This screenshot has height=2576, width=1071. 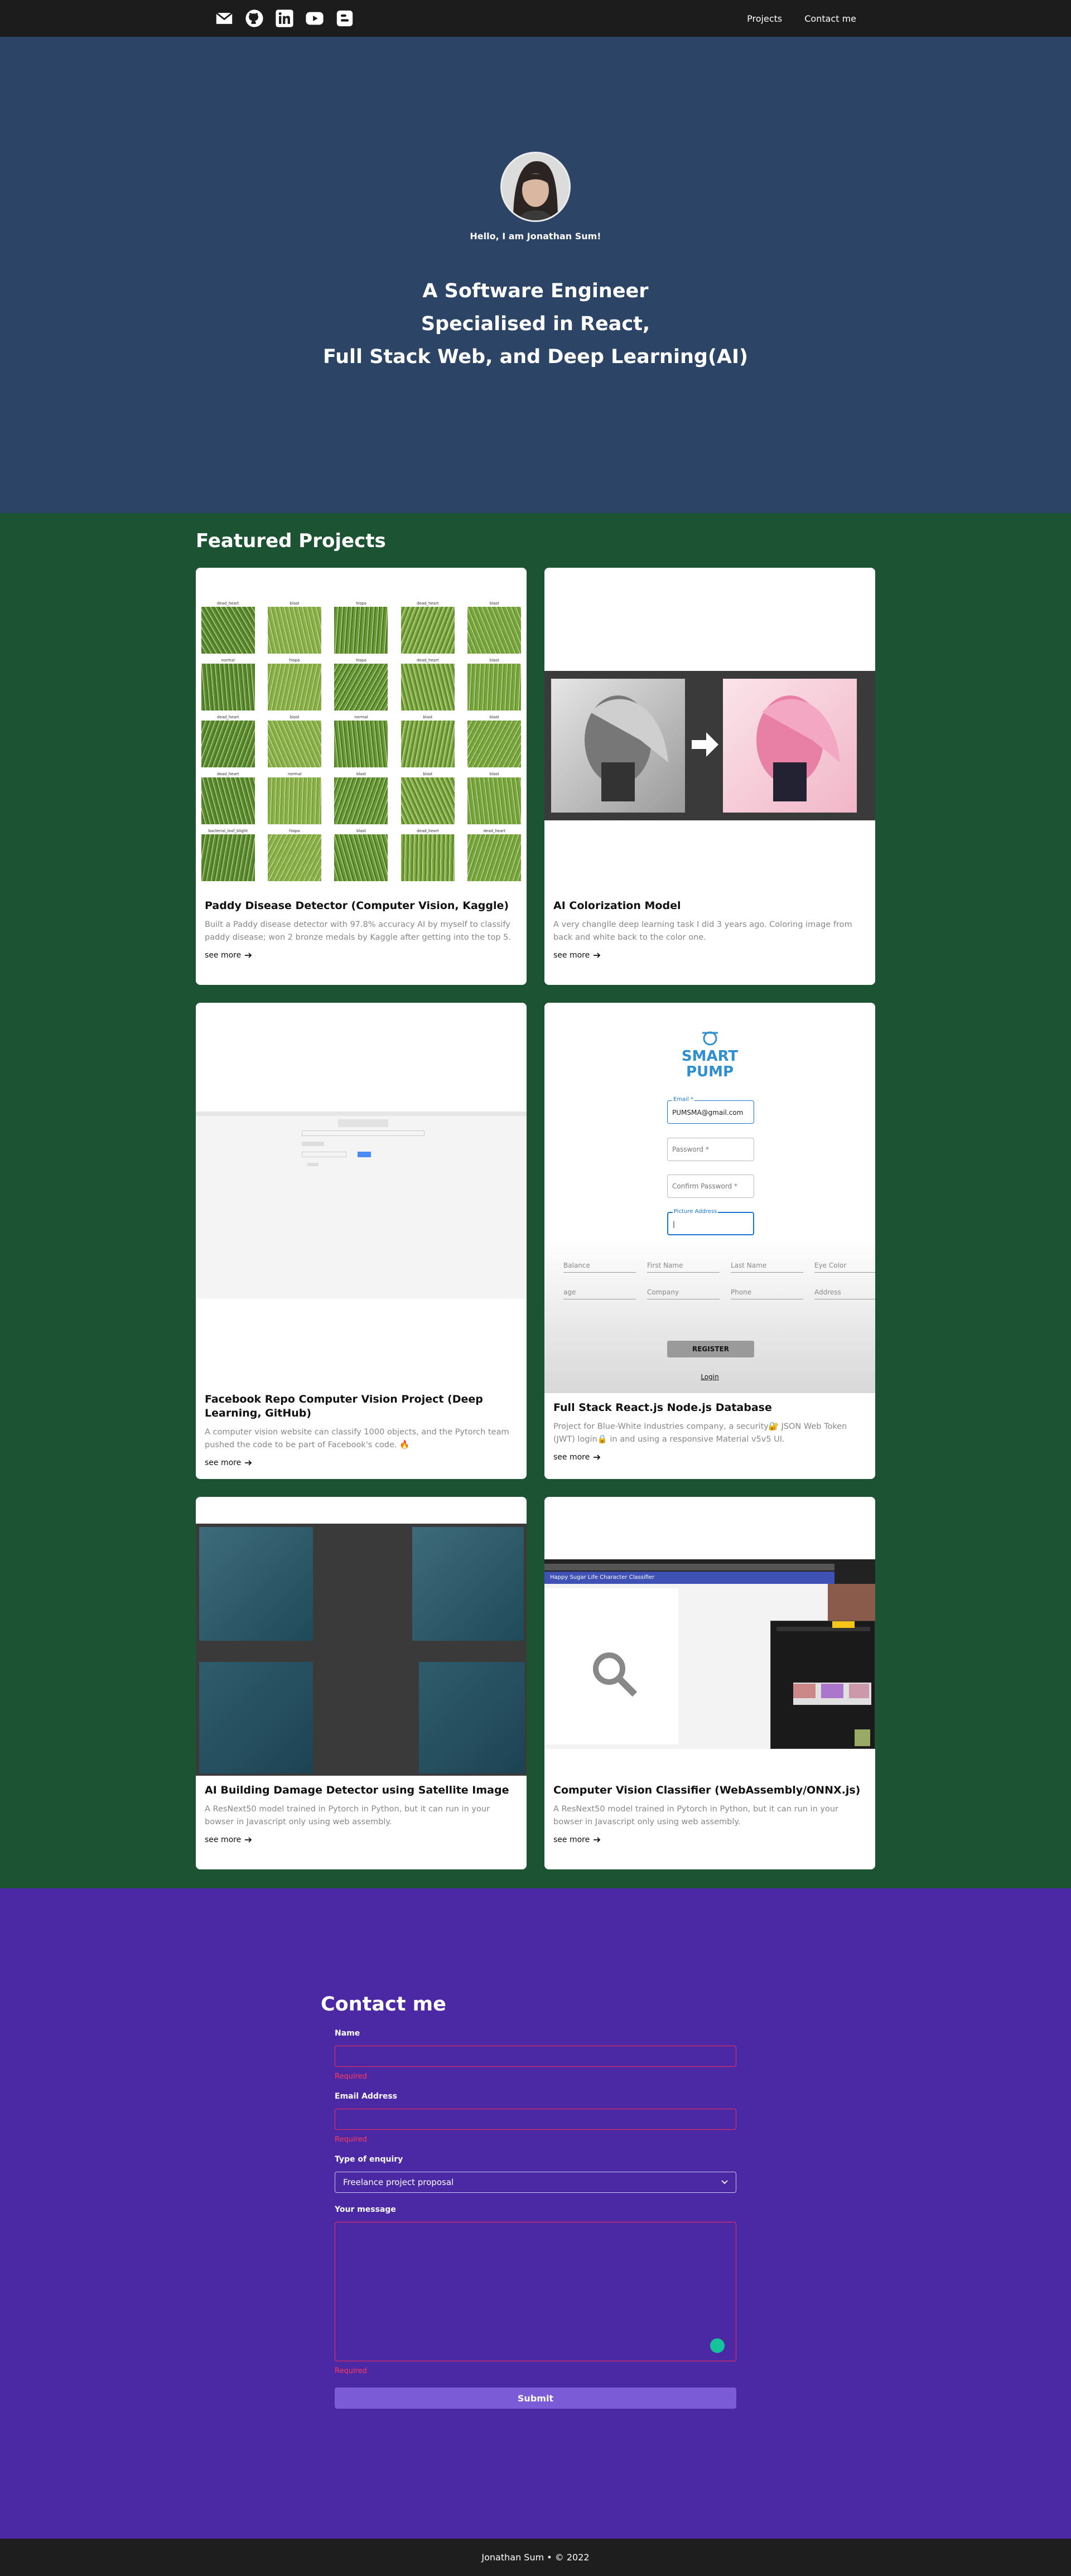 I want to click on message-textarea, so click(x=535, y=2291).